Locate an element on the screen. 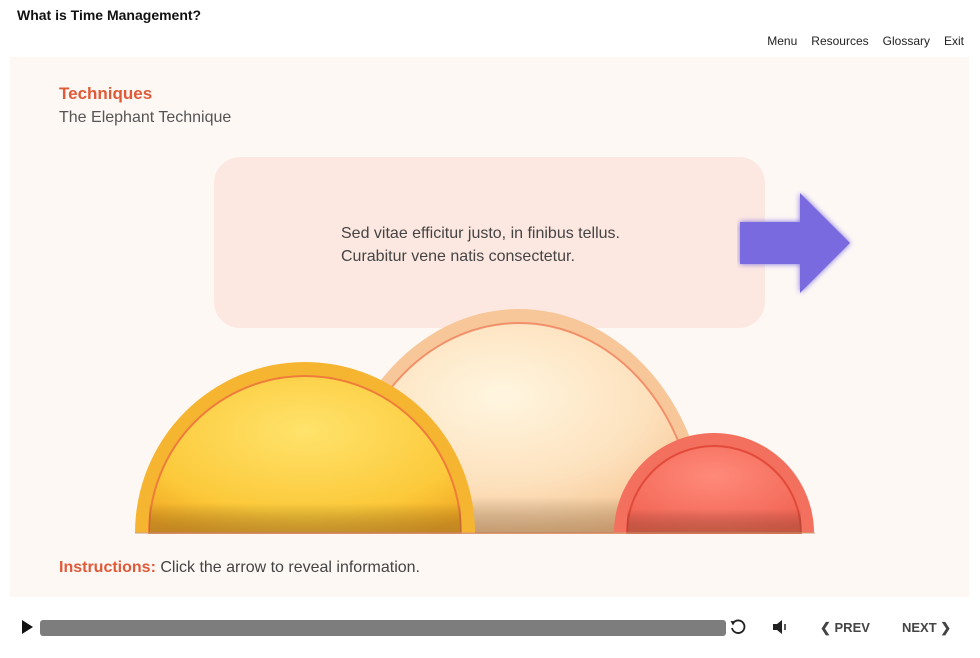 The height and width of the screenshot is (658, 980). play-icon is located at coordinates (27, 627).